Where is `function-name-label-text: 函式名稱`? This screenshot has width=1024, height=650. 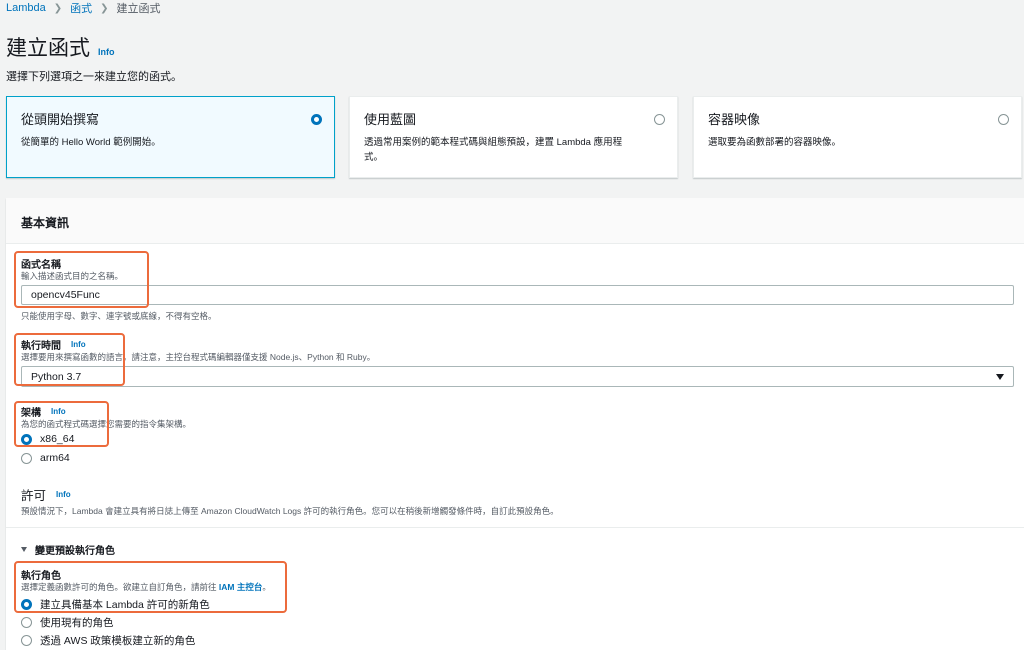
function-name-label-text: 函式名稱 is located at coordinates (41, 265).